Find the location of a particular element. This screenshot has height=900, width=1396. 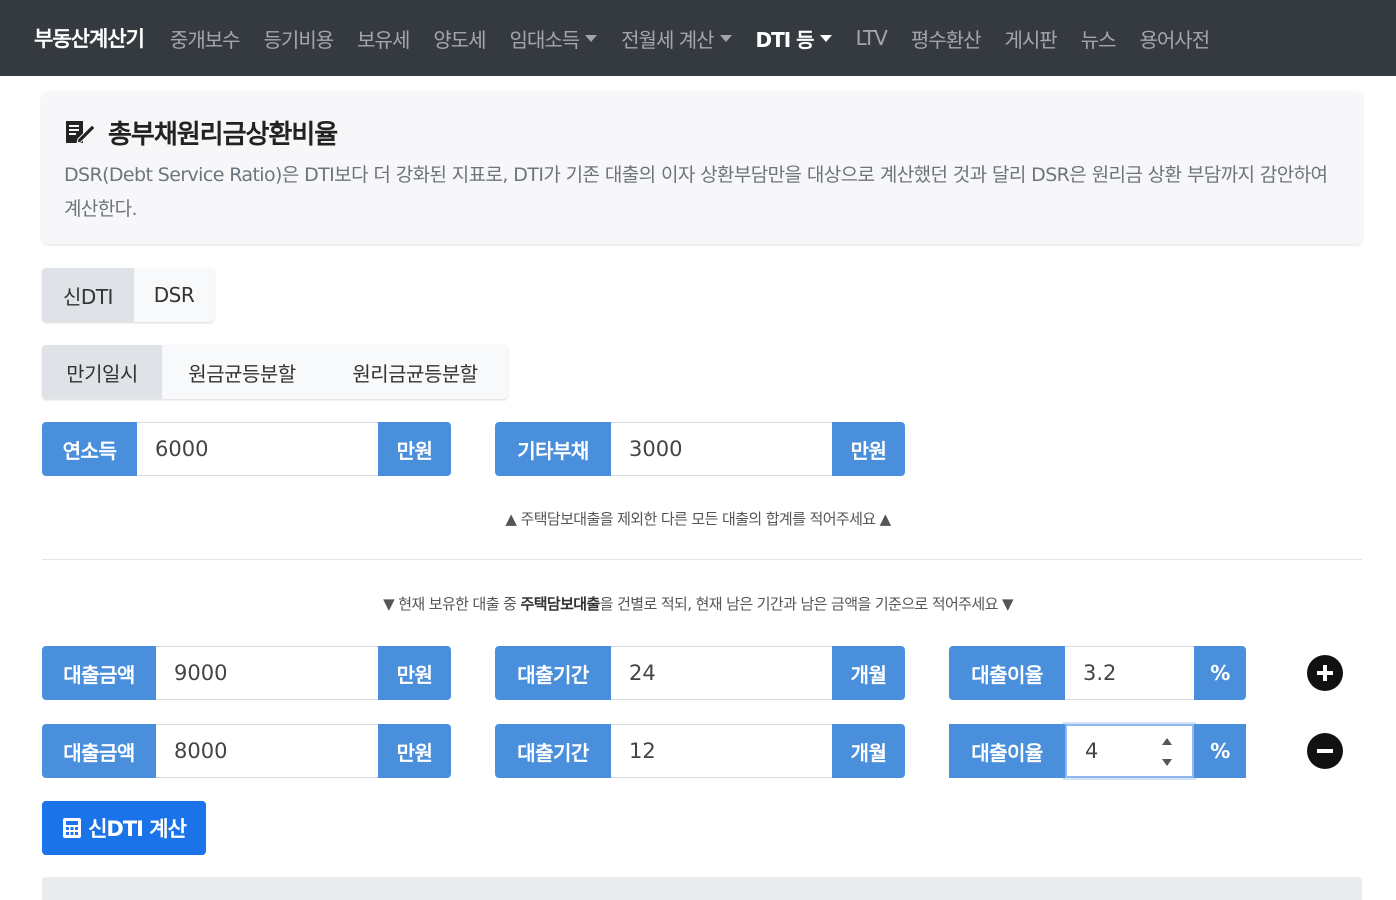

remove-loan-button is located at coordinates (1325, 751).